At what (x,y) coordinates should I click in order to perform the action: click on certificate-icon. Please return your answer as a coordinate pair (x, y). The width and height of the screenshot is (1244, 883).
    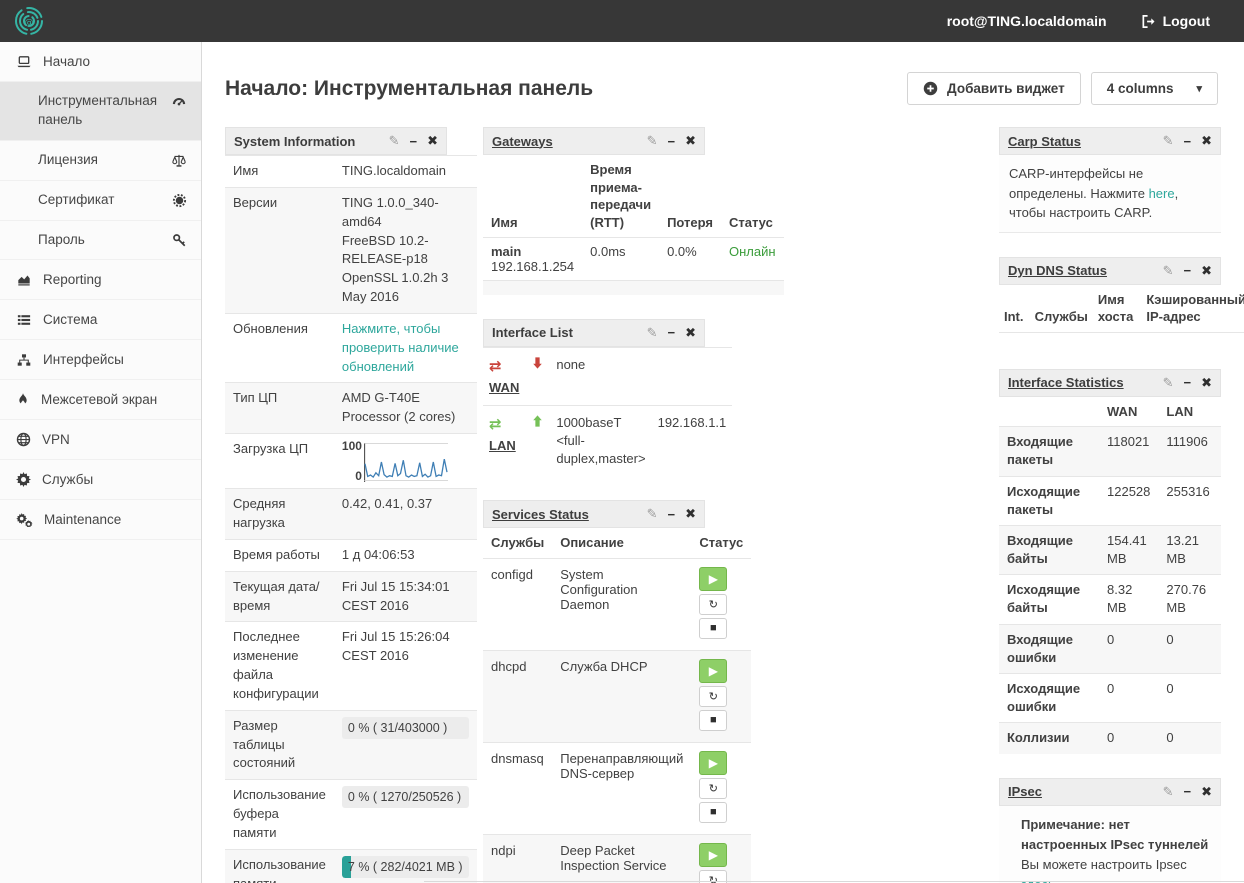
    Looking at the image, I should click on (179, 200).